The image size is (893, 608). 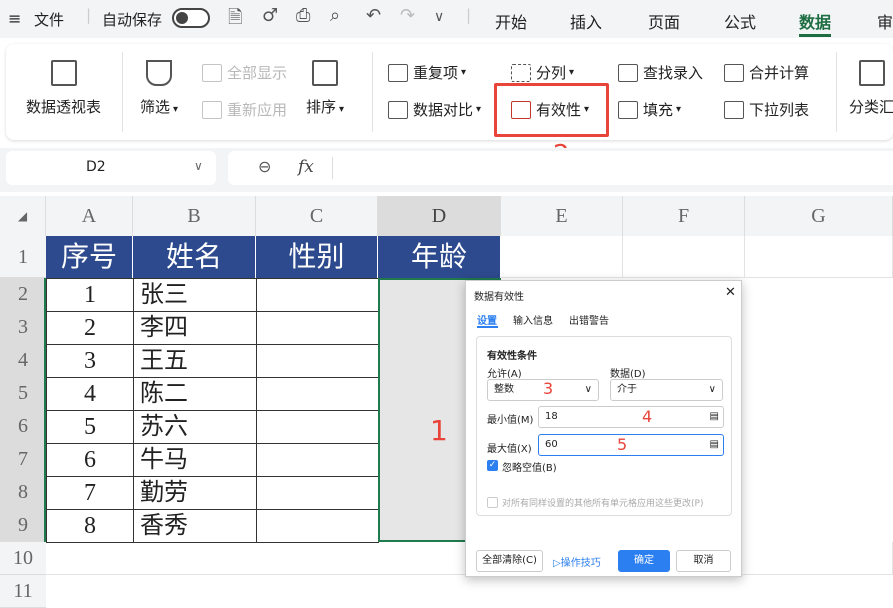 I want to click on max-field: 60 ▤, so click(x=631, y=445).